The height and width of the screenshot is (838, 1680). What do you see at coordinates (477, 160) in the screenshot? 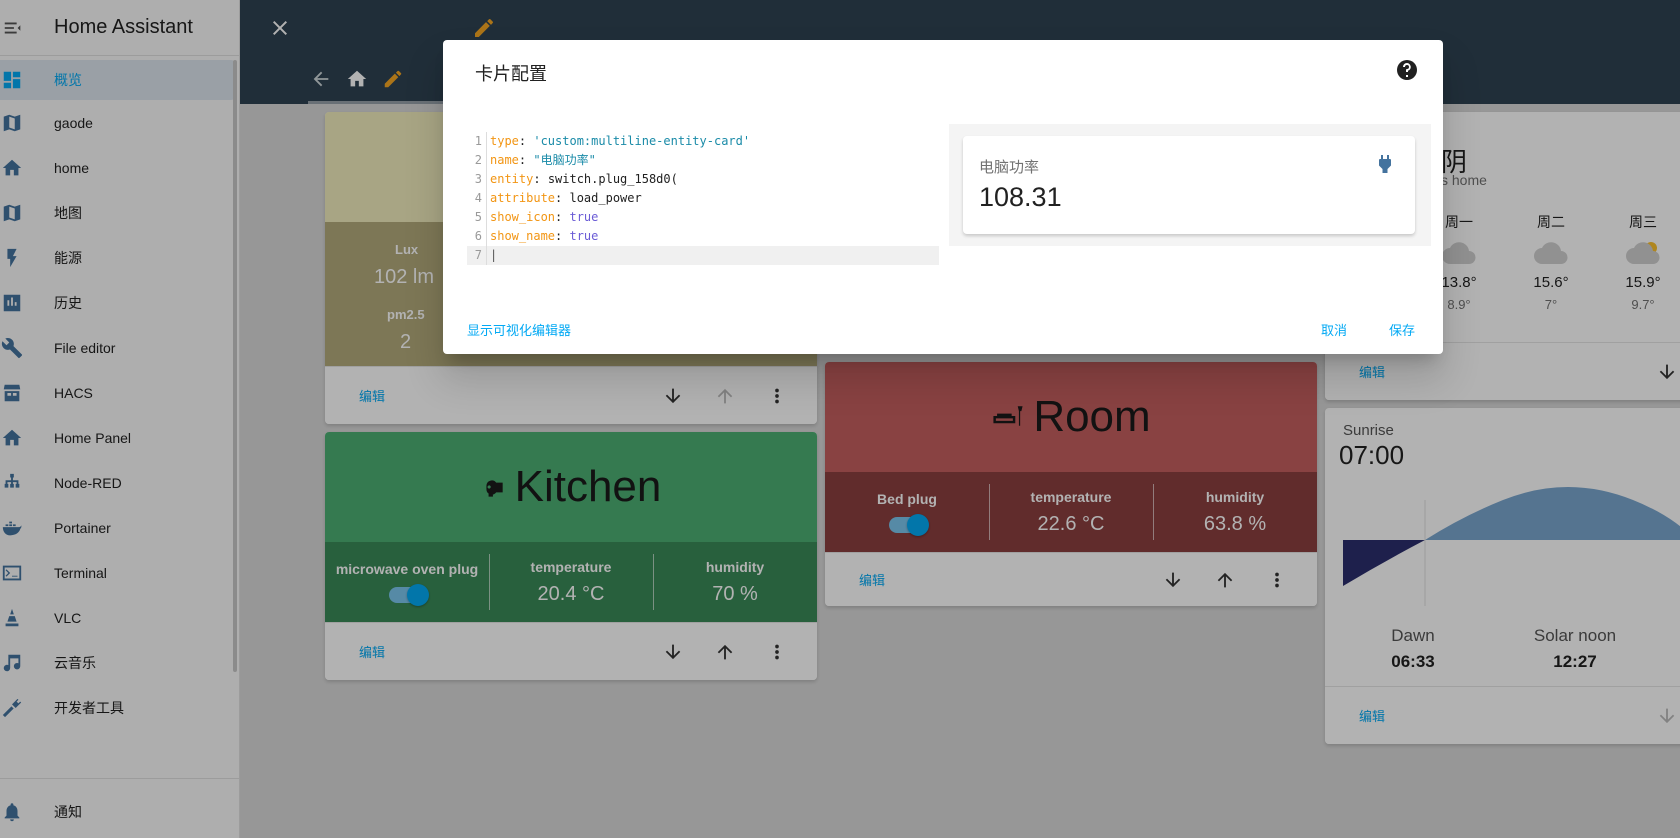
I see `line-number: 2` at bounding box center [477, 160].